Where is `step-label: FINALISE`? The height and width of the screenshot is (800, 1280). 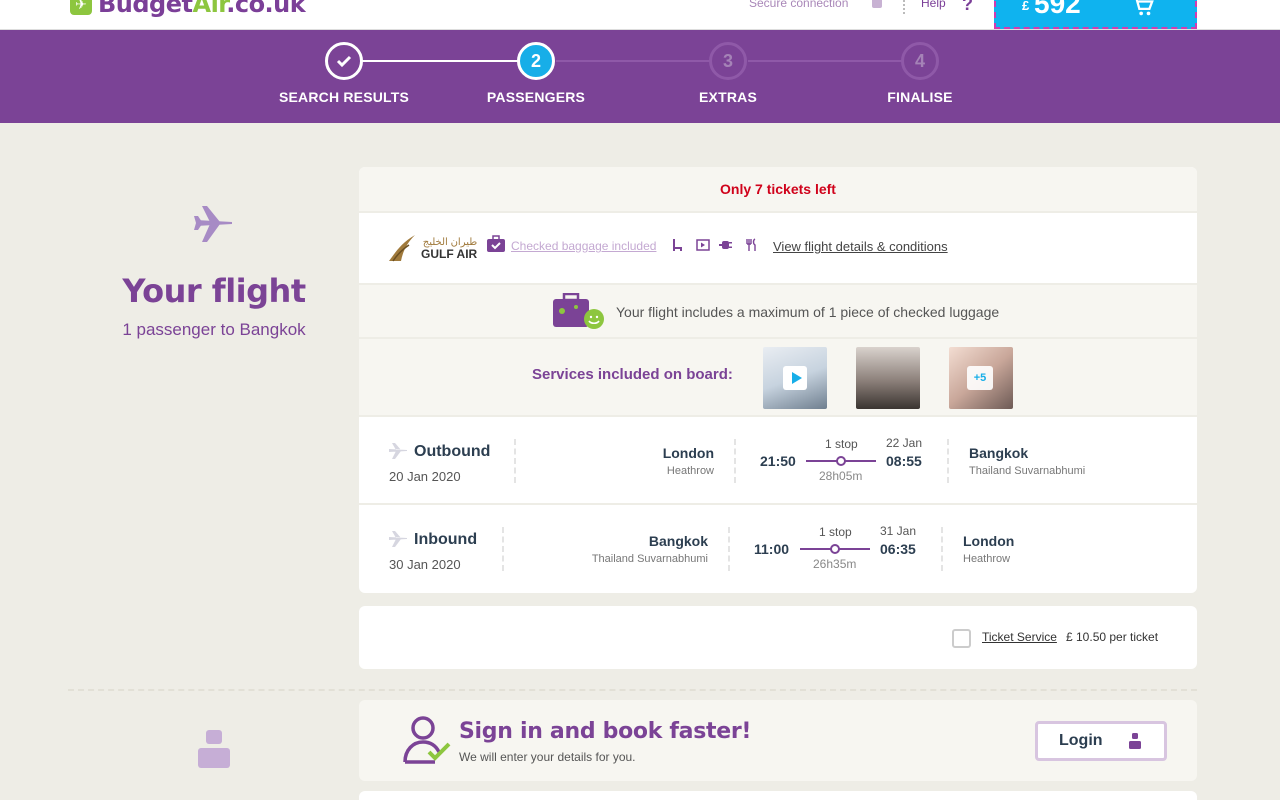 step-label: FINALISE is located at coordinates (920, 97).